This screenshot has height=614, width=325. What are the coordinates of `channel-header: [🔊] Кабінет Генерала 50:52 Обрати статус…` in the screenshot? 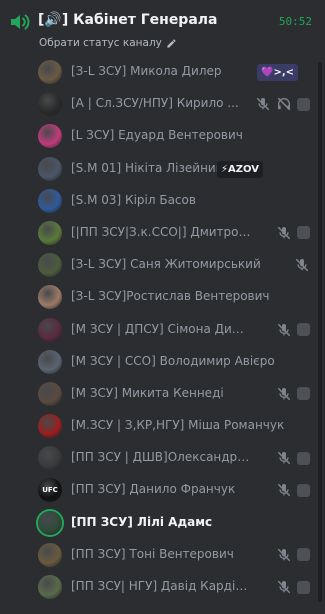 It's located at (162, 28).